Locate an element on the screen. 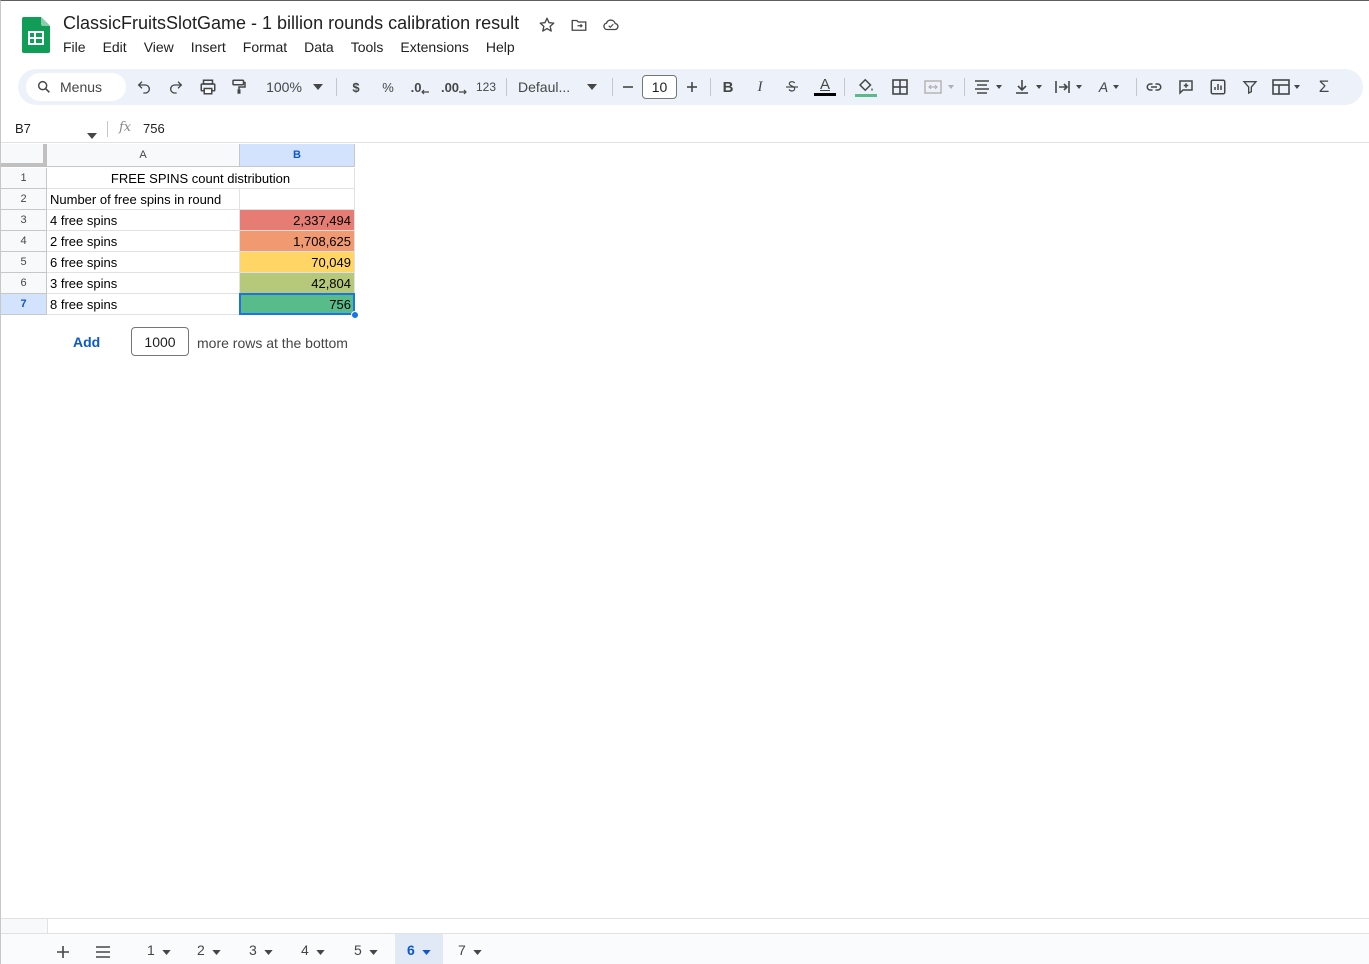  filter-icon is located at coordinates (1250, 87).